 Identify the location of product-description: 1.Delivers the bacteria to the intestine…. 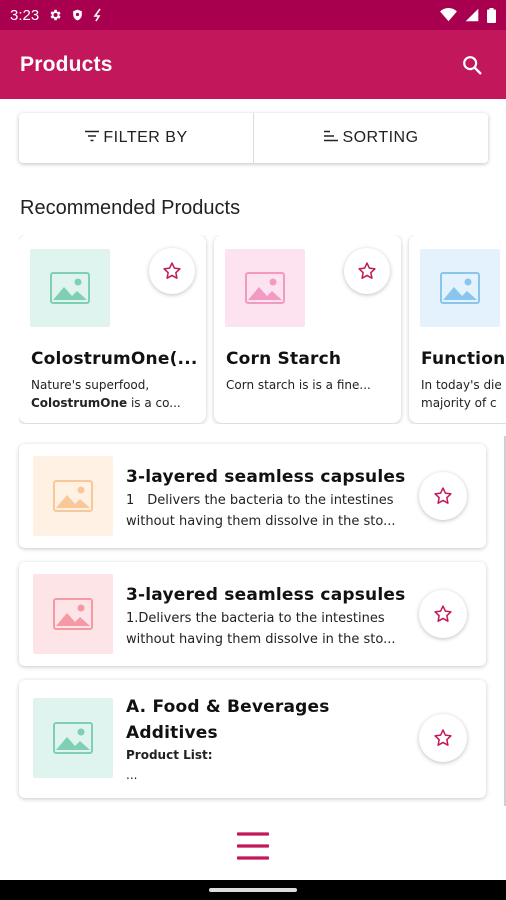
(261, 629).